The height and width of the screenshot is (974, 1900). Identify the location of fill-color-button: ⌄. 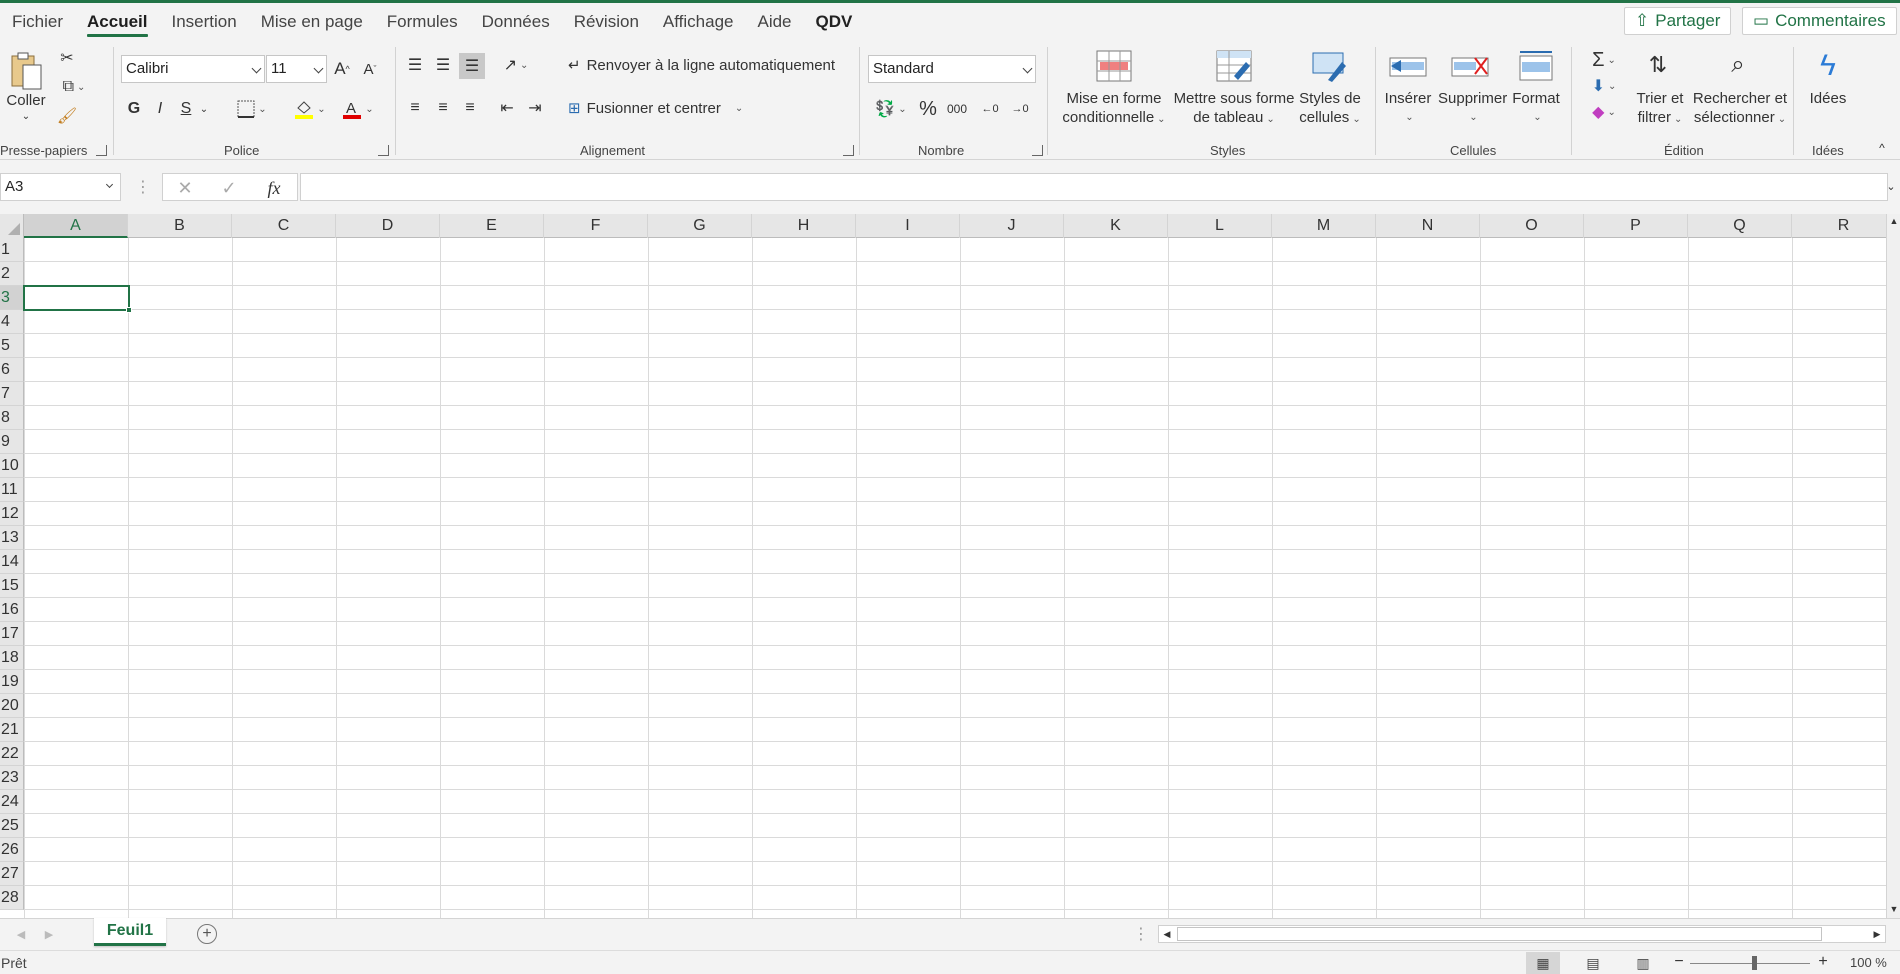
(310, 109).